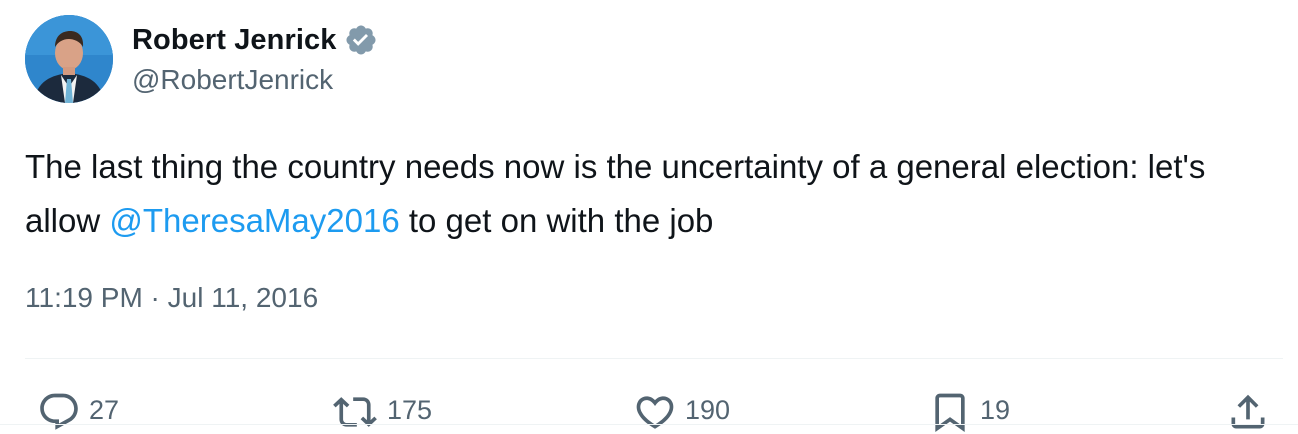  What do you see at coordinates (950, 412) in the screenshot?
I see `bookmark-icon` at bounding box center [950, 412].